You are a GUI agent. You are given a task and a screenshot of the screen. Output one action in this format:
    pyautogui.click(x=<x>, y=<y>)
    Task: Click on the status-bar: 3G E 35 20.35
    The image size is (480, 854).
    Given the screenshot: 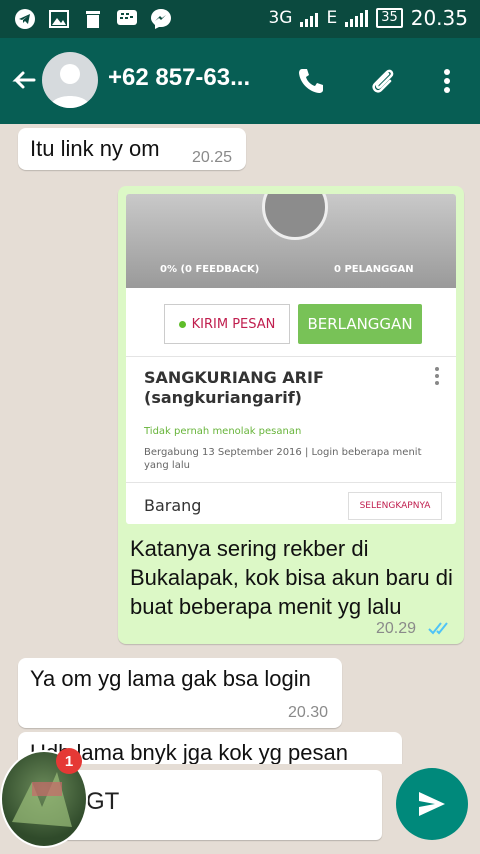 What is the action you would take?
    pyautogui.click(x=240, y=19)
    